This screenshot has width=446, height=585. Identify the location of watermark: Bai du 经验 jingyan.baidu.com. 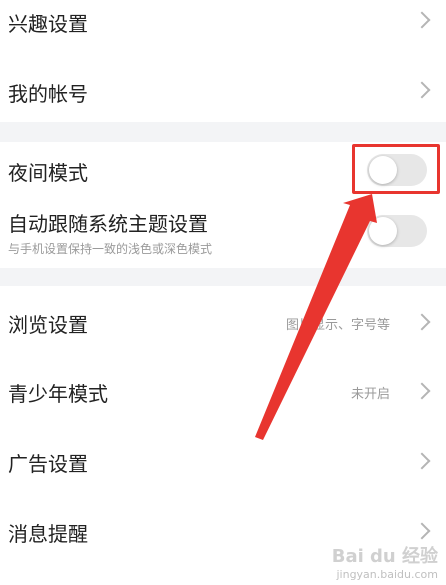
(385, 561).